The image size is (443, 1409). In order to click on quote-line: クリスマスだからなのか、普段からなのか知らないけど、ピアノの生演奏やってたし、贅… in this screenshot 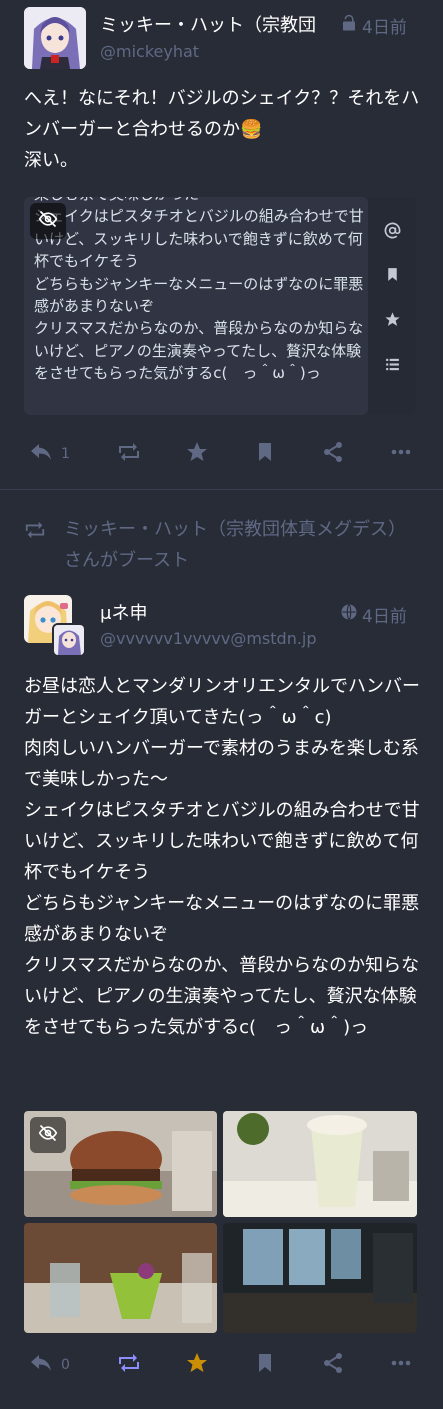, I will do `click(199, 351)`.